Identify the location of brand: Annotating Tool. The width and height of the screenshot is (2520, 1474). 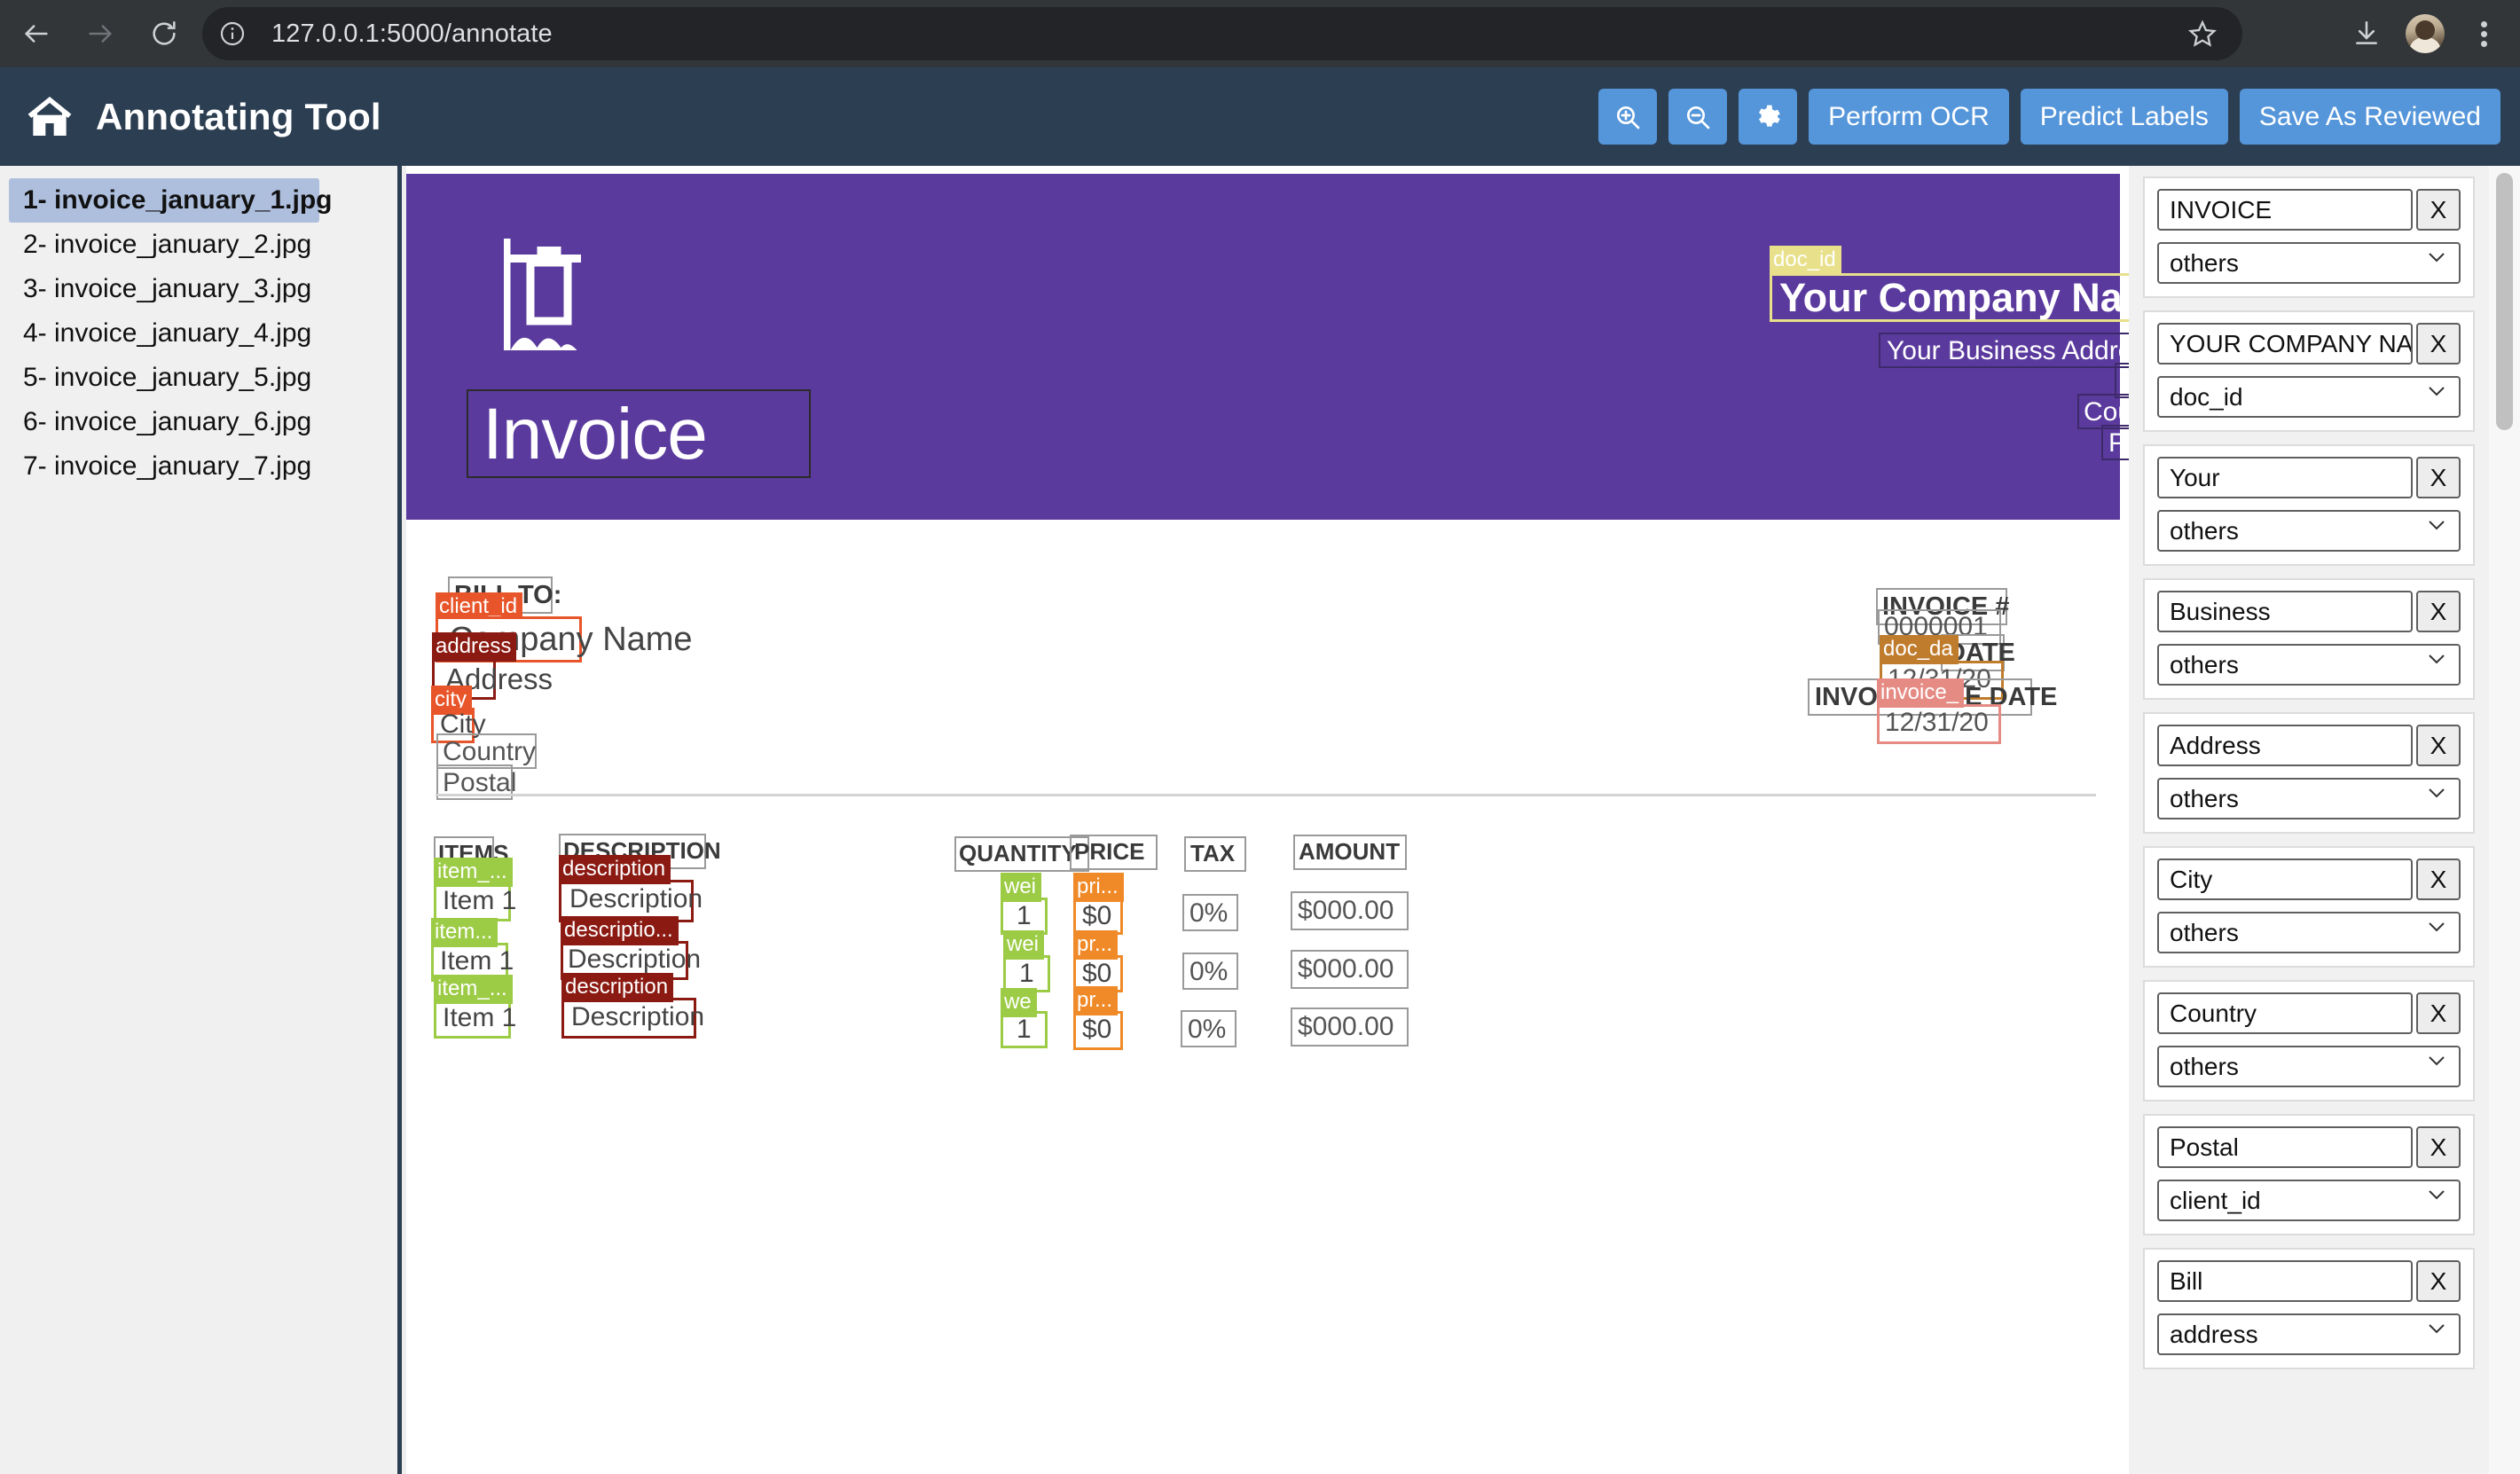
(203, 117).